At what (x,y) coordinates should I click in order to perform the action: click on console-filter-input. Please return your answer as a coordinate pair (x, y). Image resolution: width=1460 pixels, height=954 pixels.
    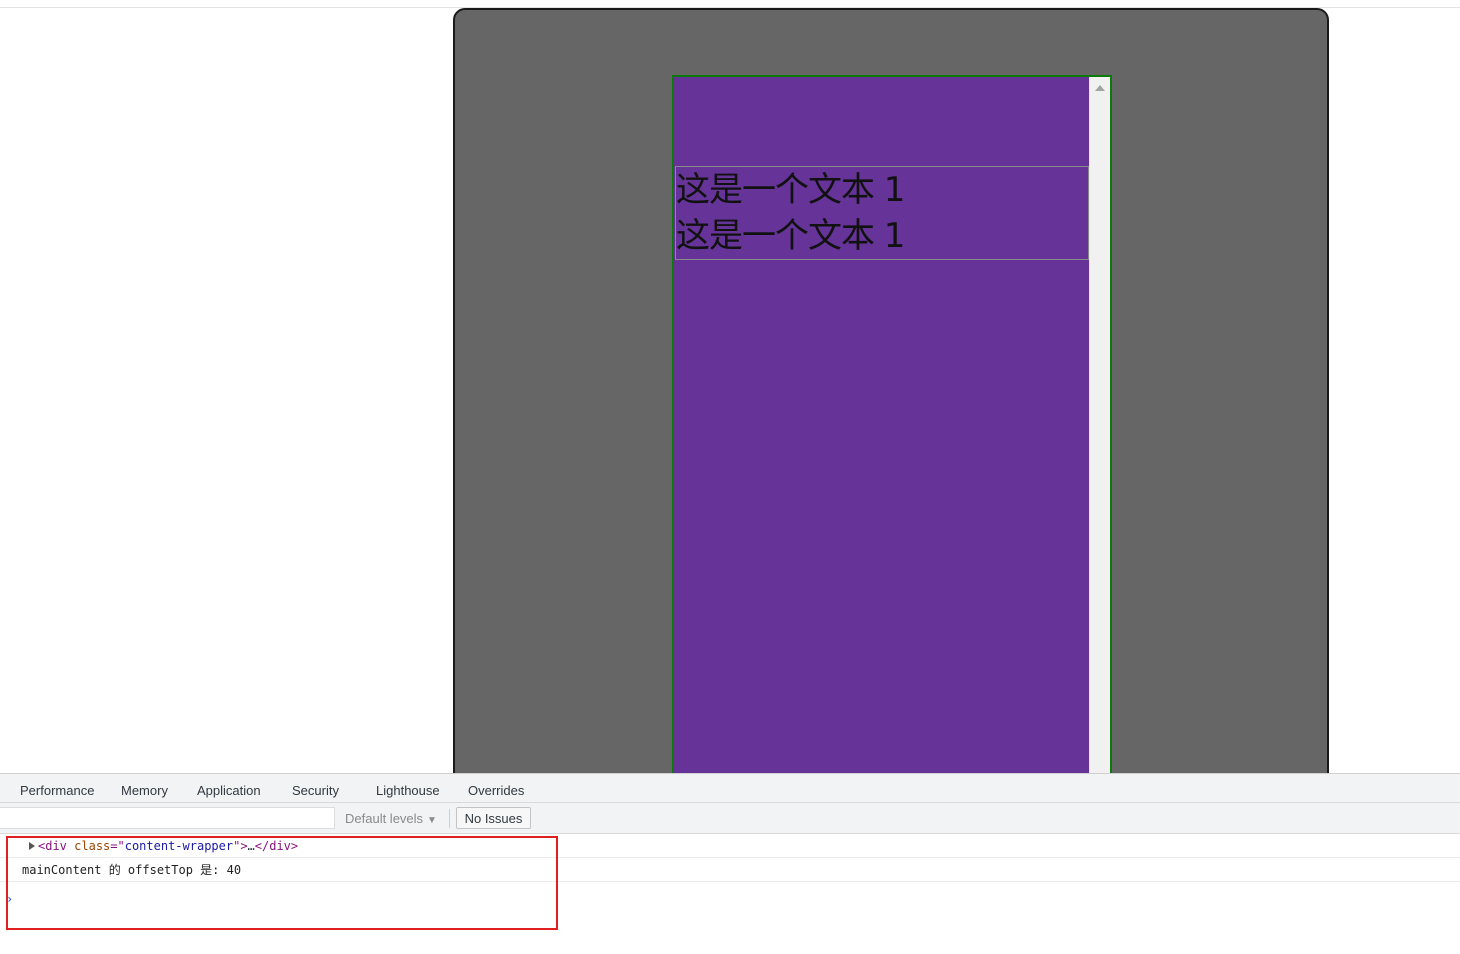
    Looking at the image, I should click on (167, 818).